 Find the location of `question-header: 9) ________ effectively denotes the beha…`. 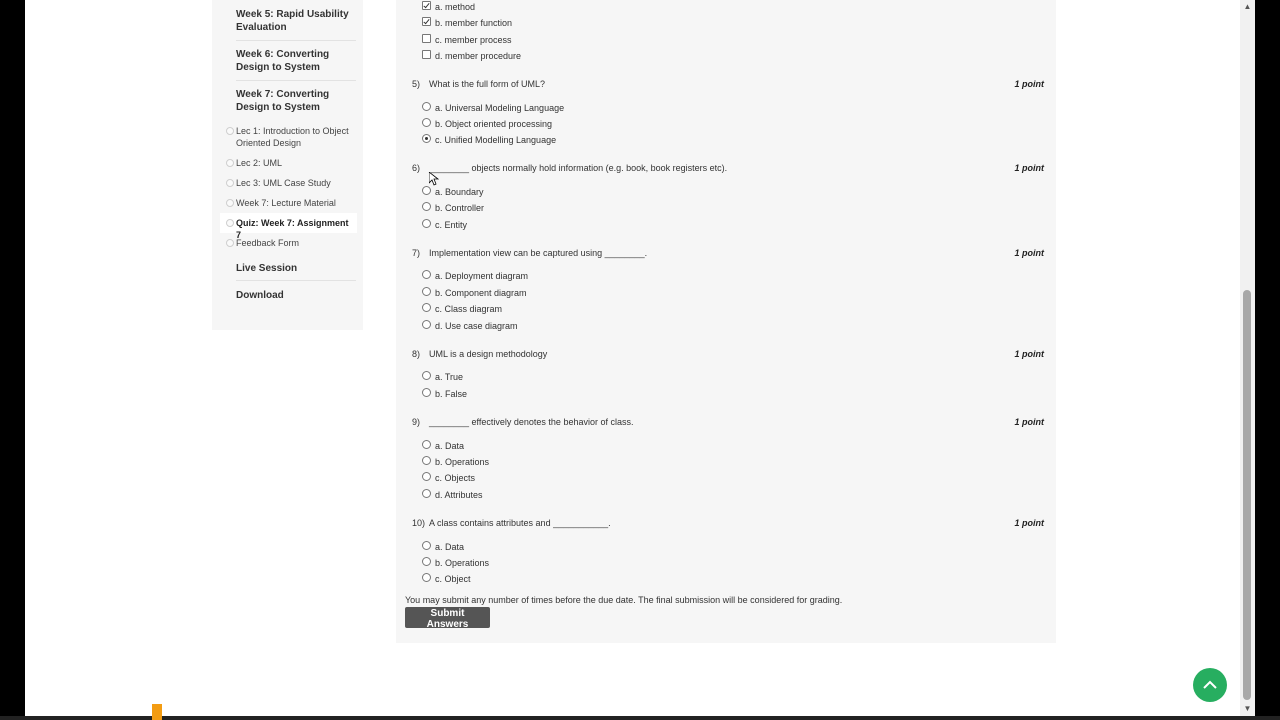

question-header: 9) ________ effectively denotes the beha… is located at coordinates (731, 424).